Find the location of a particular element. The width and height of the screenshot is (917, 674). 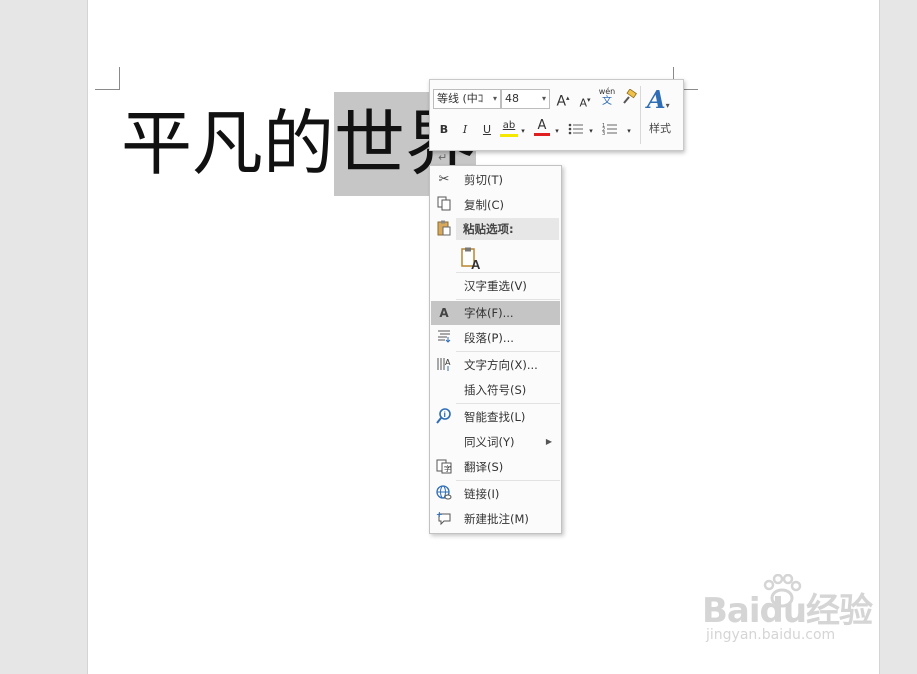

phonetic-guide-button: wén 文 is located at coordinates (607, 97).